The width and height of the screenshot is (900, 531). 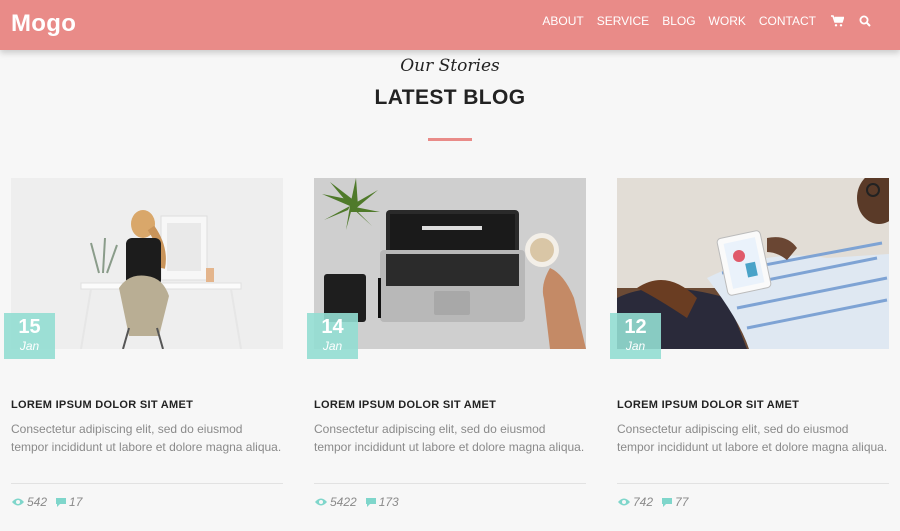 What do you see at coordinates (678, 21) in the screenshot?
I see `nav-blog: BLOG` at bounding box center [678, 21].